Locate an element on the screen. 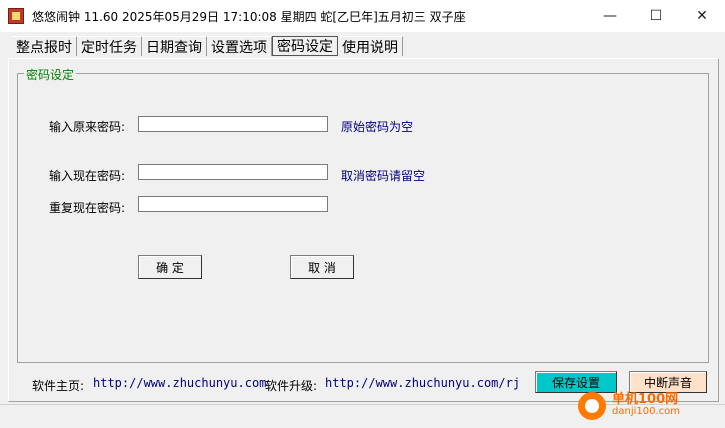  tab-scheduled-tasks: 定时任务 is located at coordinates (109, 46).